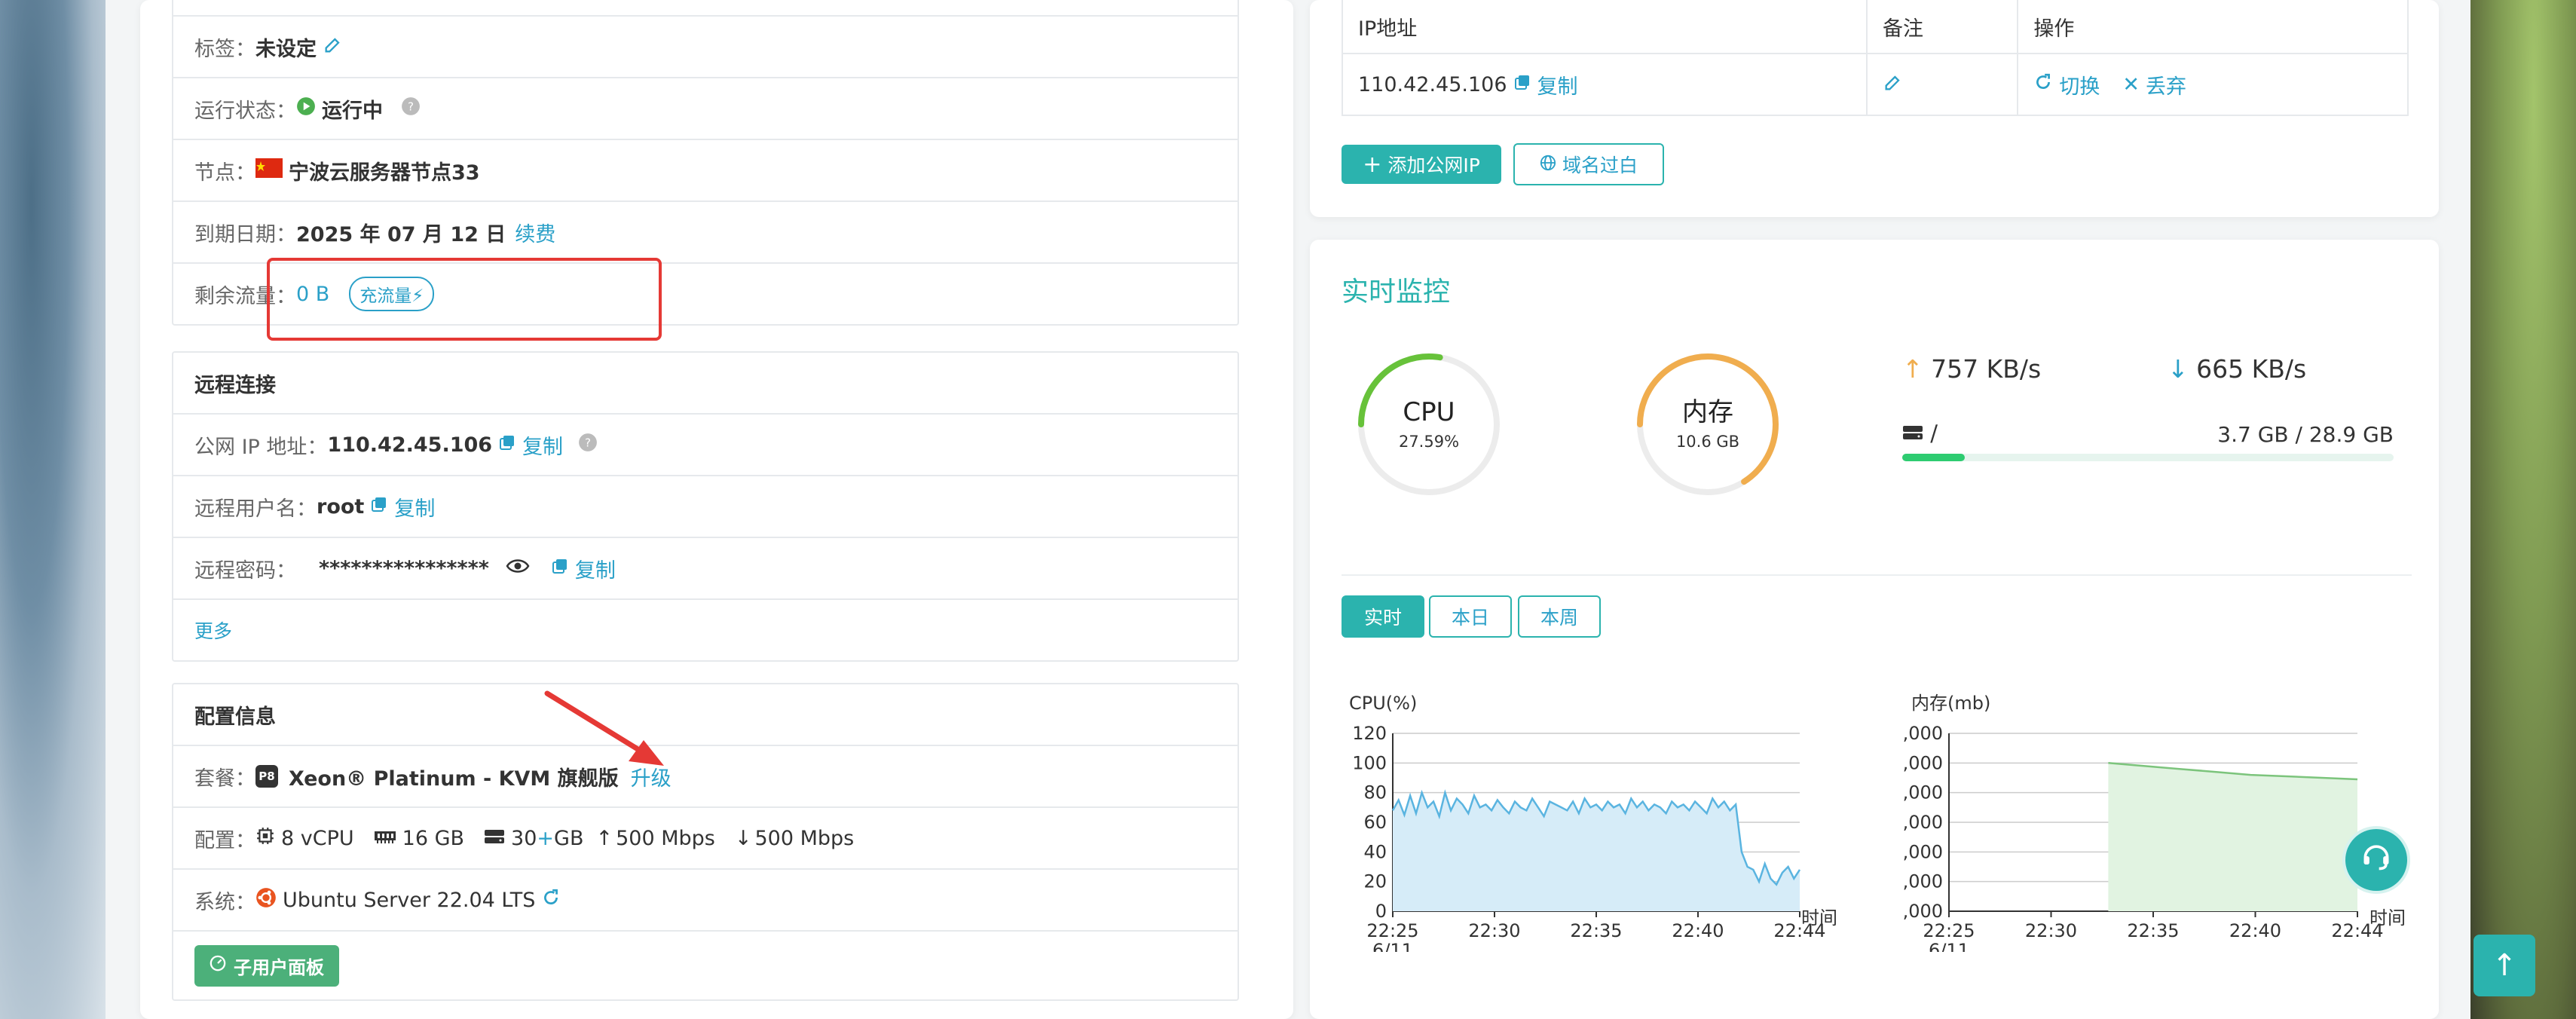 Image resolution: width=2576 pixels, height=1019 pixels. What do you see at coordinates (224, 779) in the screenshot?
I see `plan-label: 套餐：` at bounding box center [224, 779].